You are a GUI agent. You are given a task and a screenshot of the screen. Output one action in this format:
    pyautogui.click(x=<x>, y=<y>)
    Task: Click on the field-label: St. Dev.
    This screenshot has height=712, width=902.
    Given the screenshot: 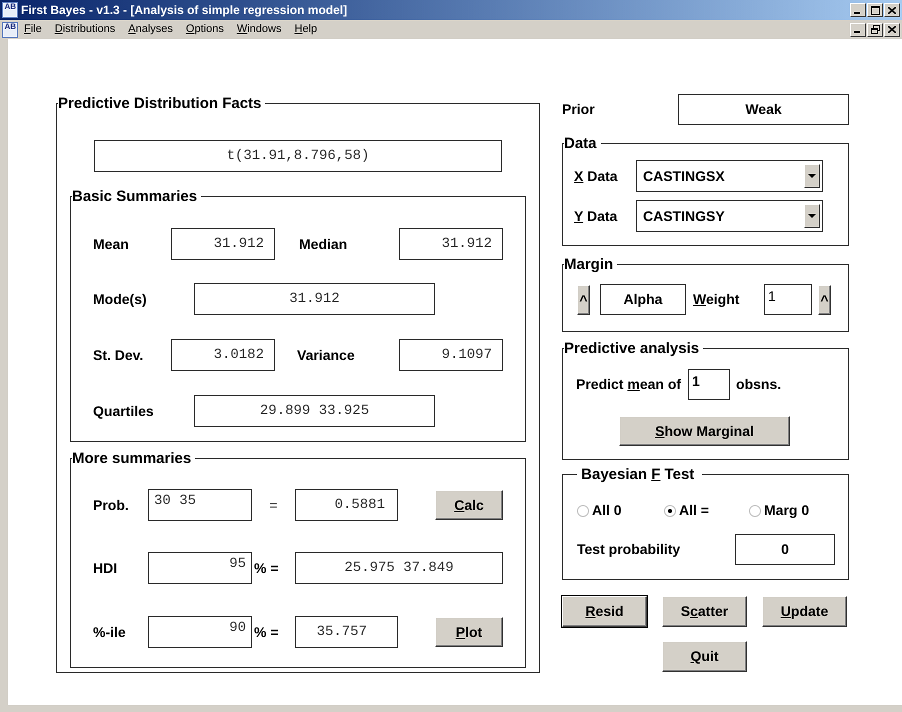 What is the action you would take?
    pyautogui.click(x=118, y=355)
    